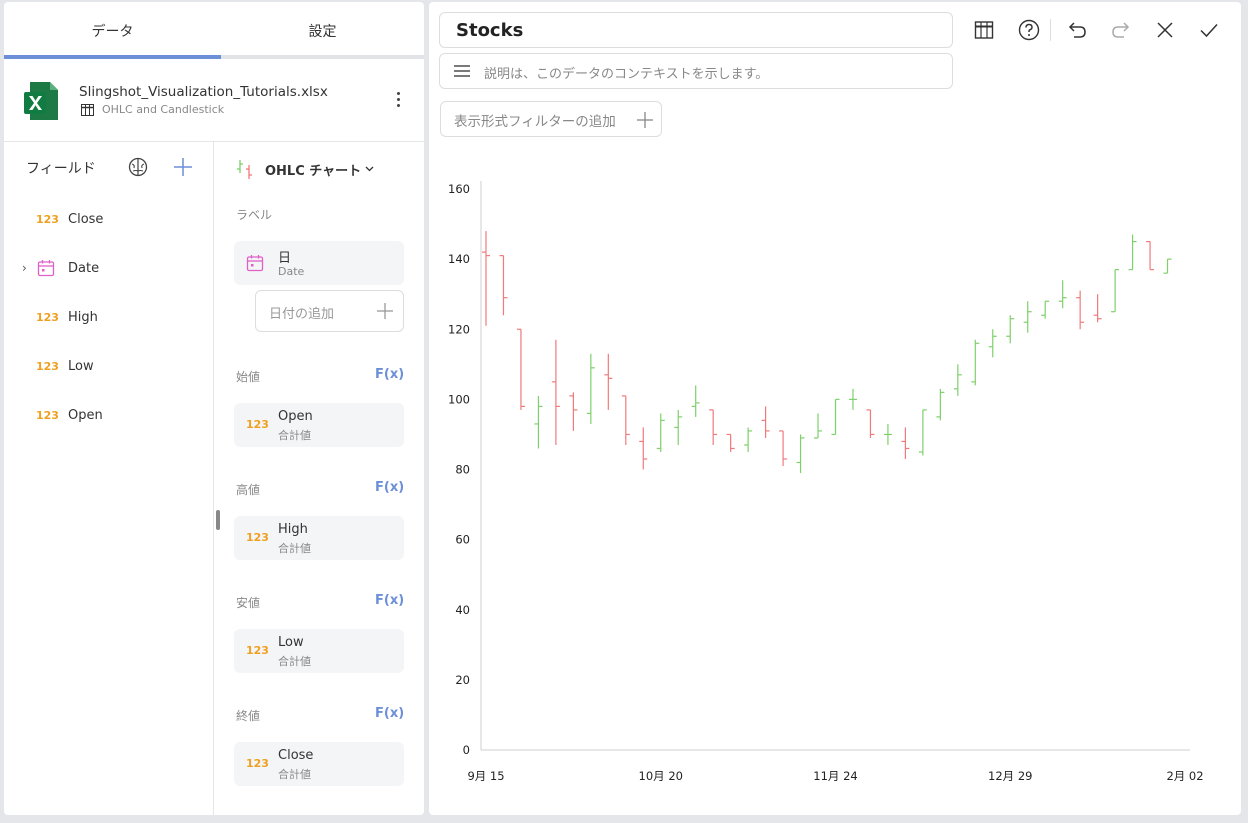  I want to click on open-section-title: 始値, so click(248, 377).